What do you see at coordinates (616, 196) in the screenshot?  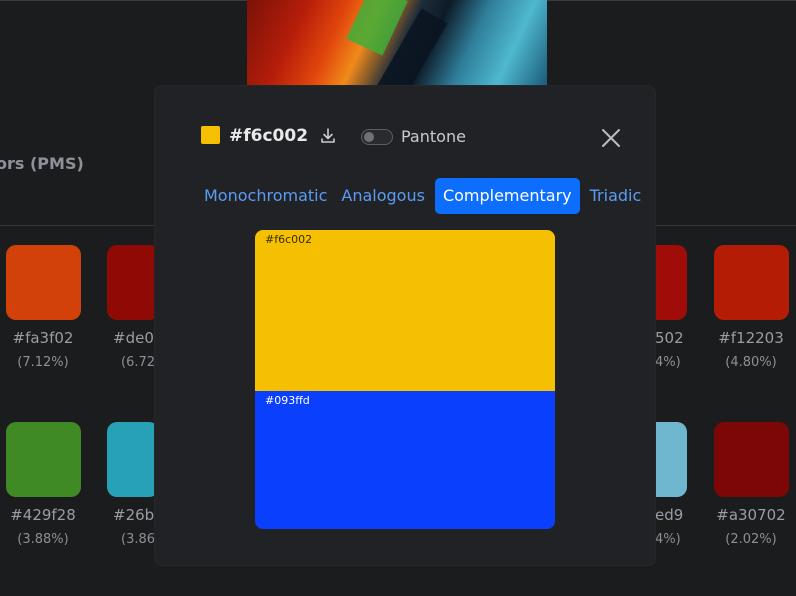 I see `tab-triadic: Triadic` at bounding box center [616, 196].